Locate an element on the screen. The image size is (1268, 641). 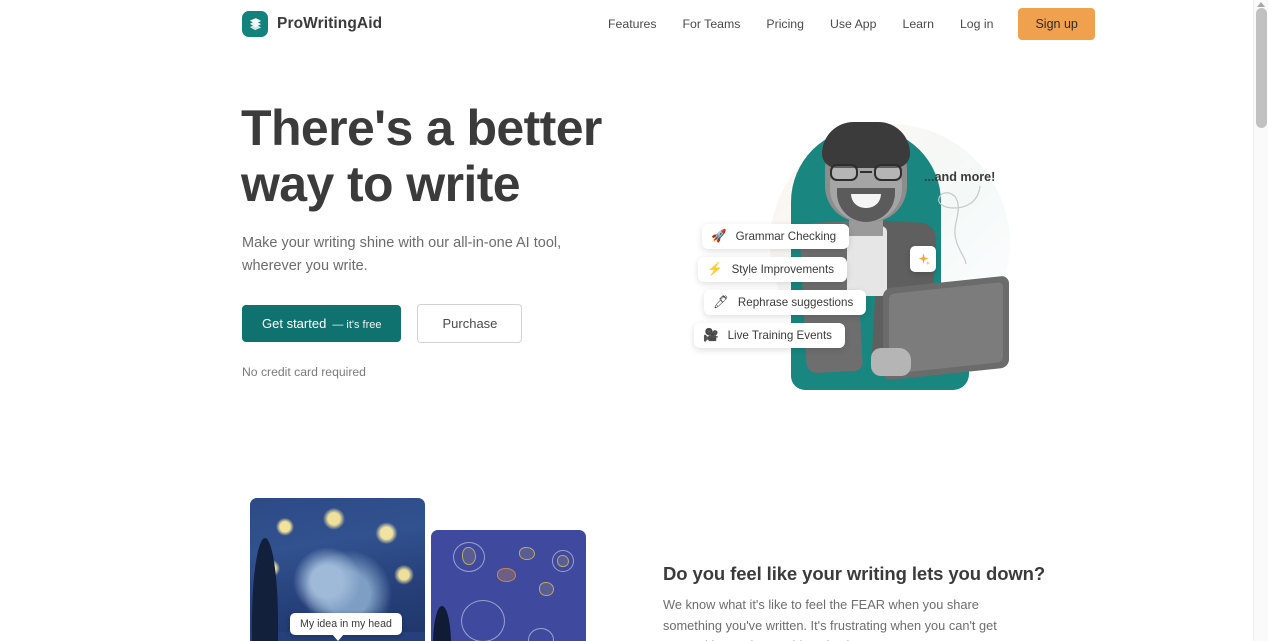
feature-pill-label: Style Improvements is located at coordinates (783, 269).